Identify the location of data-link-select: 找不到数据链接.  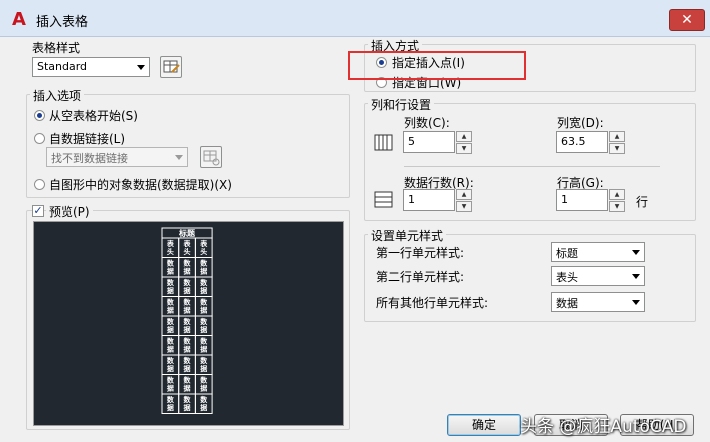
(117, 157).